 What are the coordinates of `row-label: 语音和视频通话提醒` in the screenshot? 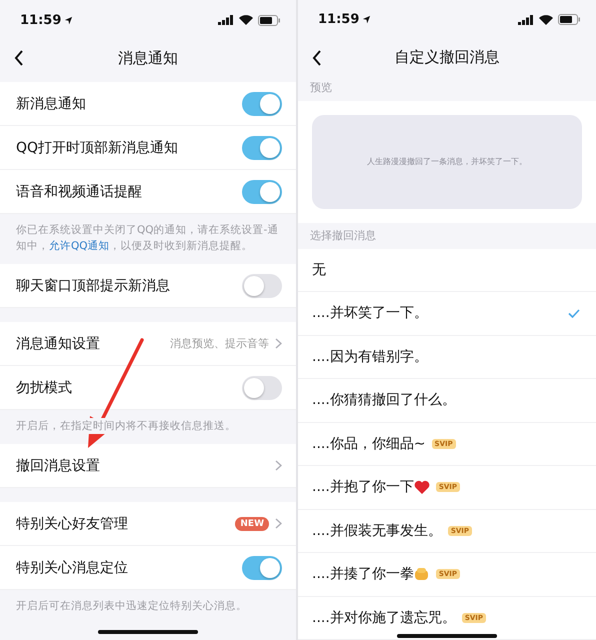 It's located at (79, 191).